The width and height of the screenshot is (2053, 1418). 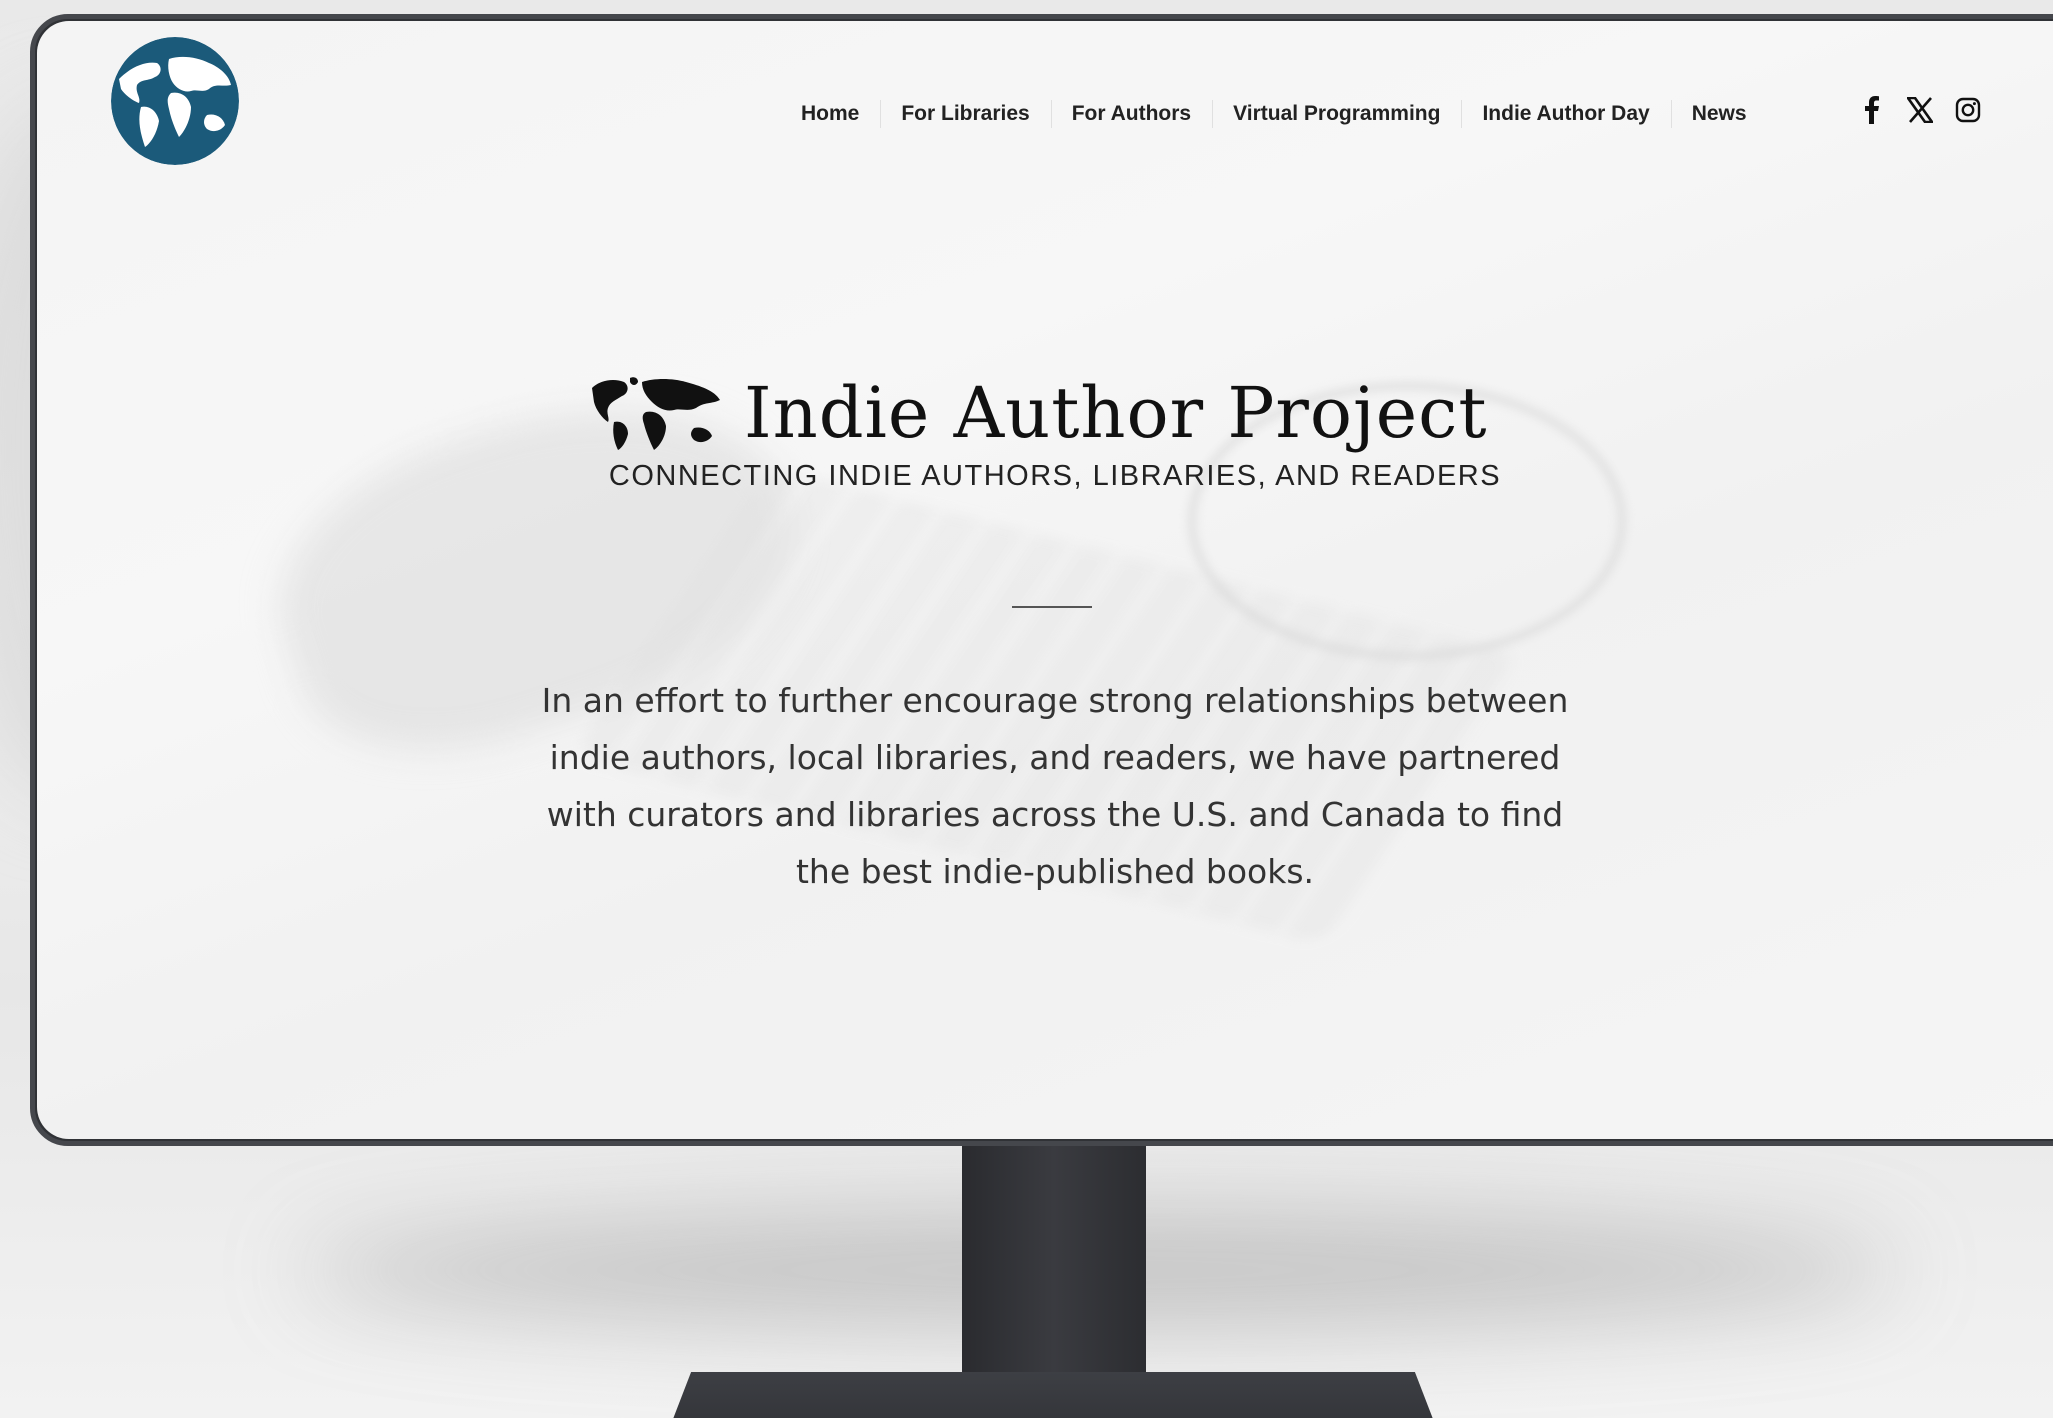 What do you see at coordinates (1719, 114) in the screenshot?
I see `nav-item-news: News` at bounding box center [1719, 114].